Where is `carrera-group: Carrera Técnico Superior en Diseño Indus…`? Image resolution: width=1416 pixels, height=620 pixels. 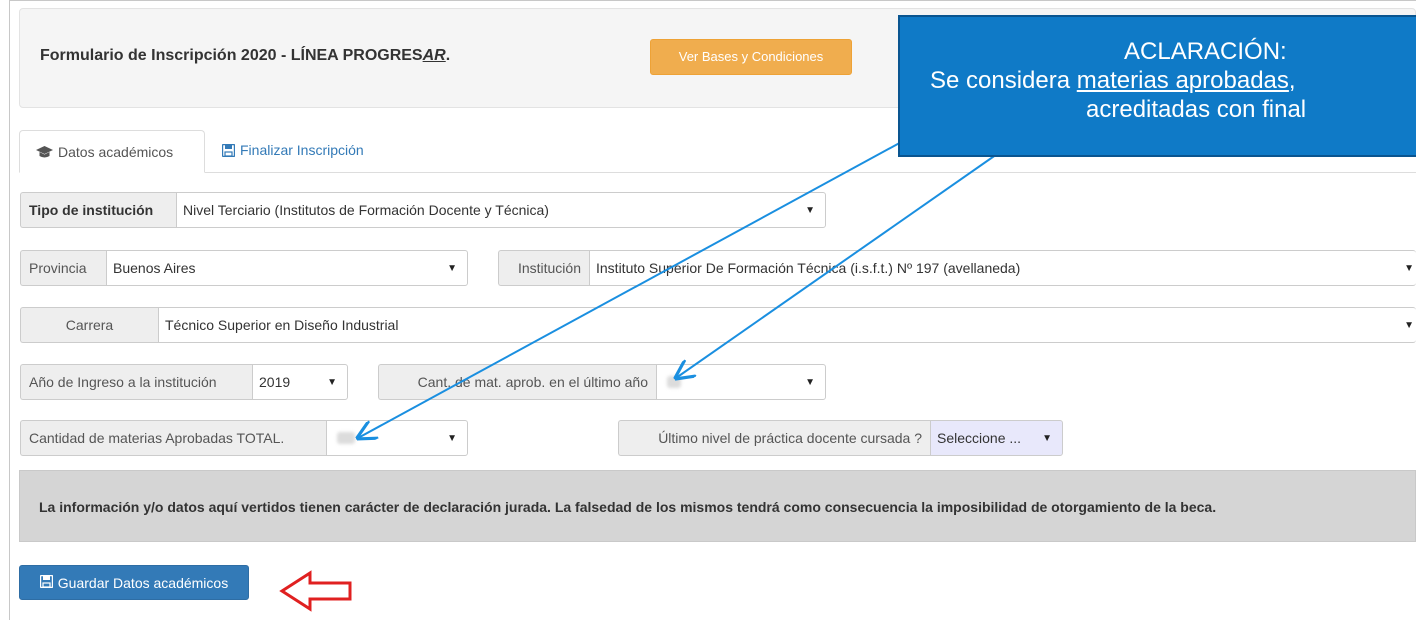
carrera-group: Carrera Técnico Superior en Diseño Indus… is located at coordinates (718, 325).